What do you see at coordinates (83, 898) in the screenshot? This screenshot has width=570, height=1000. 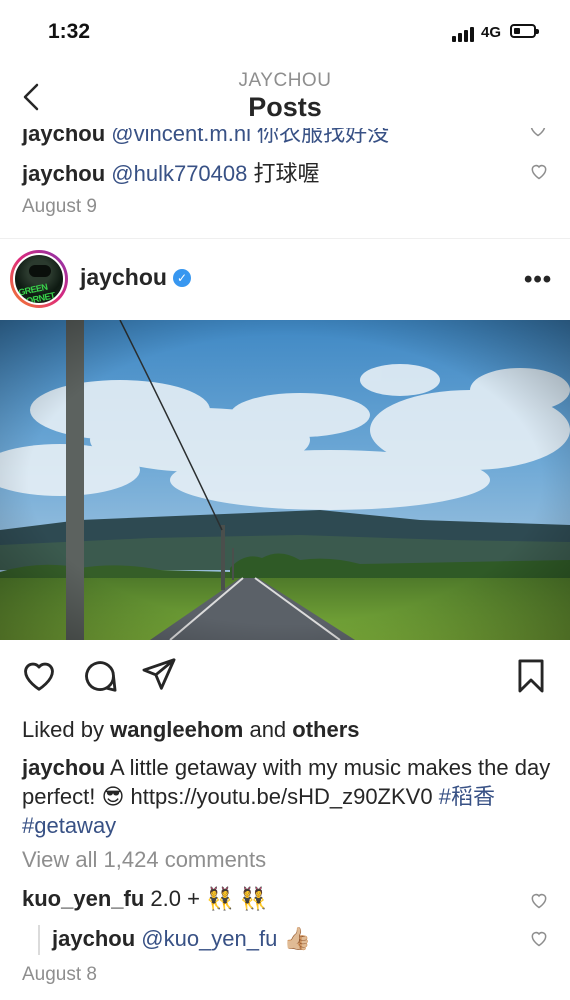 I see `comment-username: kuo_yen_fu` at bounding box center [83, 898].